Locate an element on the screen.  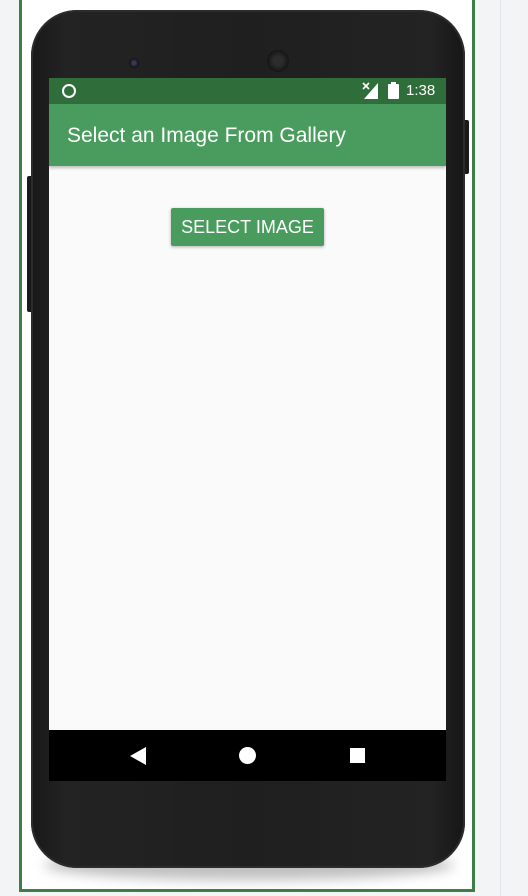
app-bar: Select an Image From Gallery is located at coordinates (247, 135).